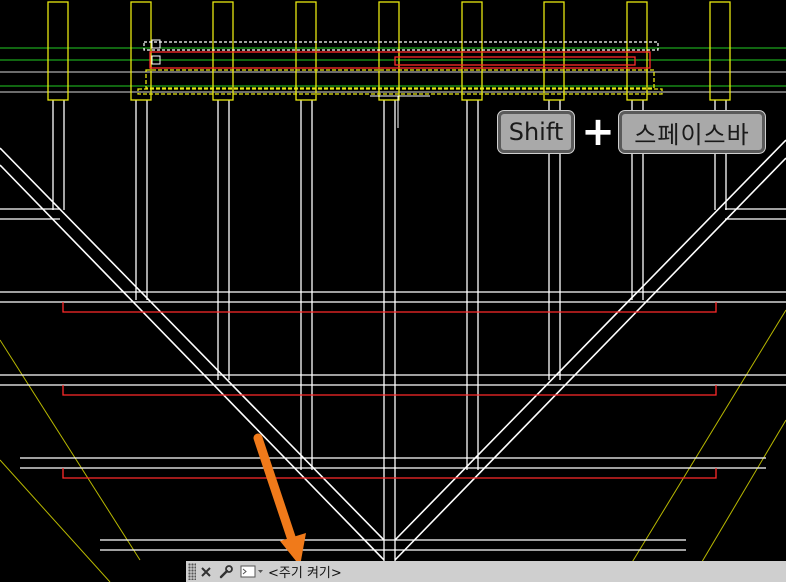 The width and height of the screenshot is (786, 582). I want to click on close-icon, so click(206, 571).